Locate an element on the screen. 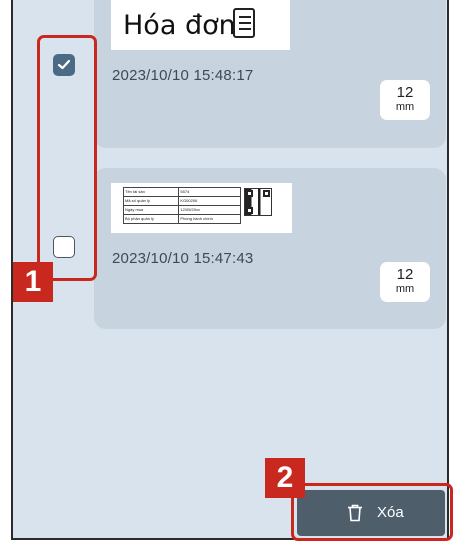 The image size is (457, 545). table-row: Mã số quản lý KG00206 is located at coordinates (181, 201).